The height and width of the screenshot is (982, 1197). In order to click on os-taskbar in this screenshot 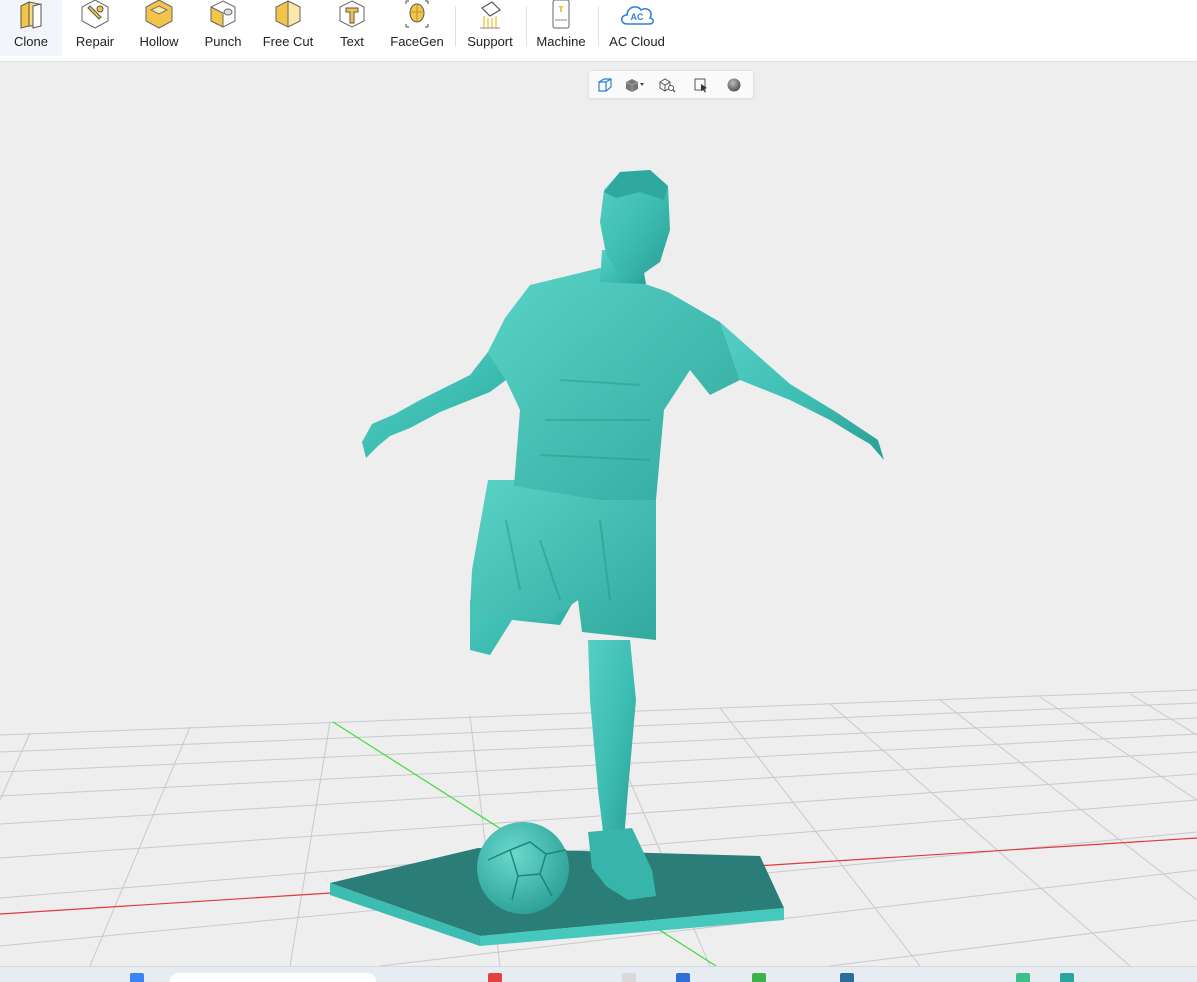, I will do `click(598, 974)`.